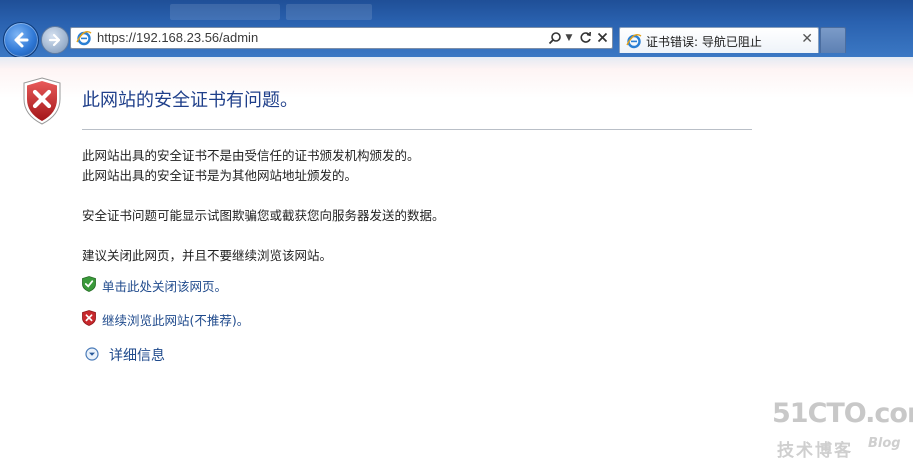 The image size is (913, 472). Describe the element at coordinates (175, 319) in the screenshot. I see `continue-link: 继续浏览此网站(不推荐)。` at that location.